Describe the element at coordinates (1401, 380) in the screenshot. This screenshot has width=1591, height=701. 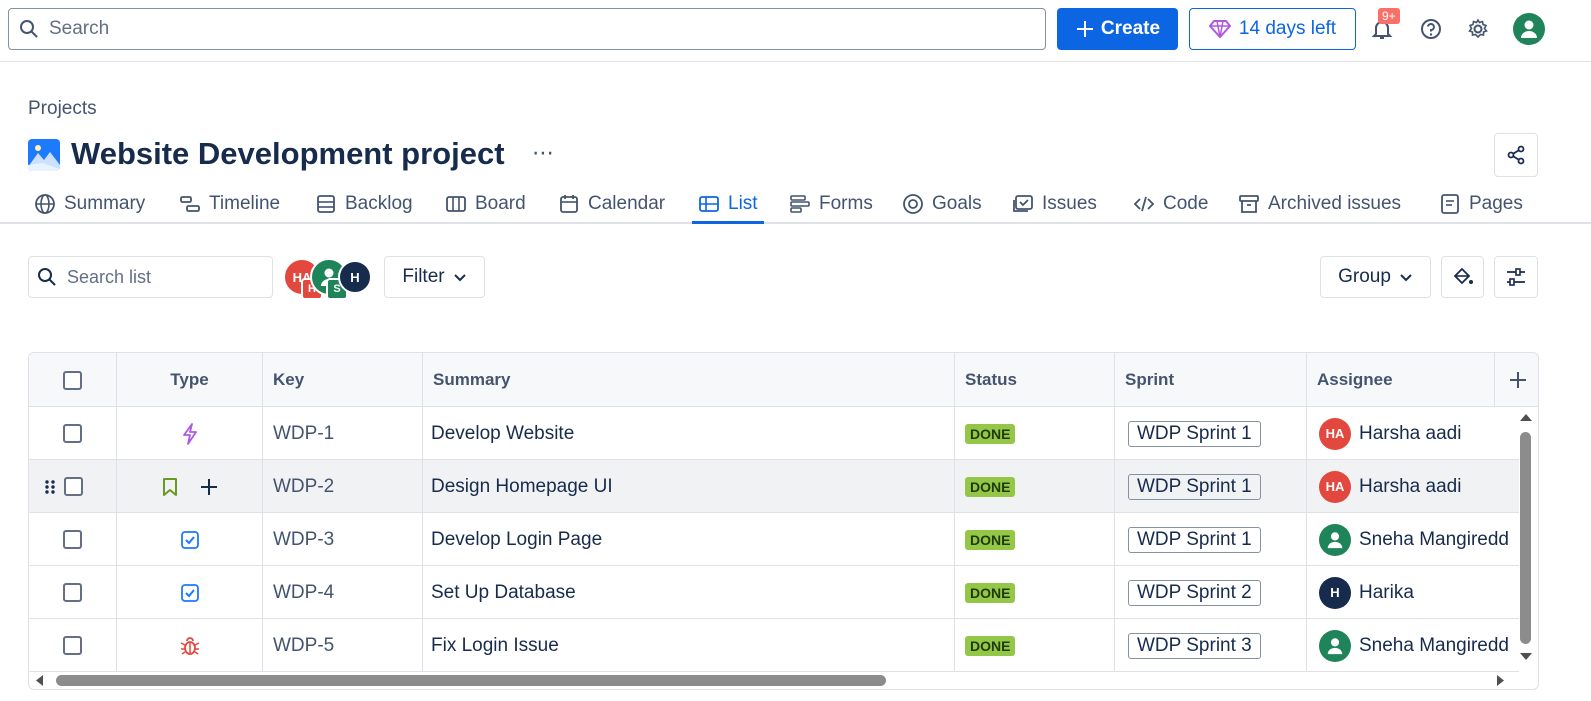
I see `column-header-assignee: Assignee` at that location.